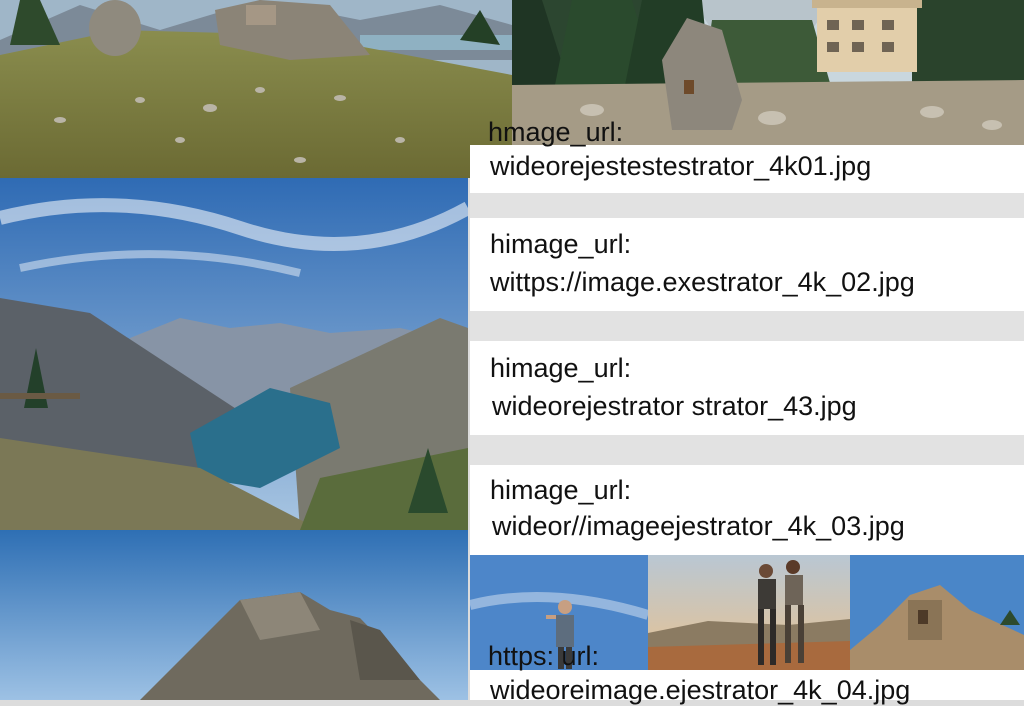  Describe the element at coordinates (544, 656) in the screenshot. I see `caption-key: https: url:` at that location.